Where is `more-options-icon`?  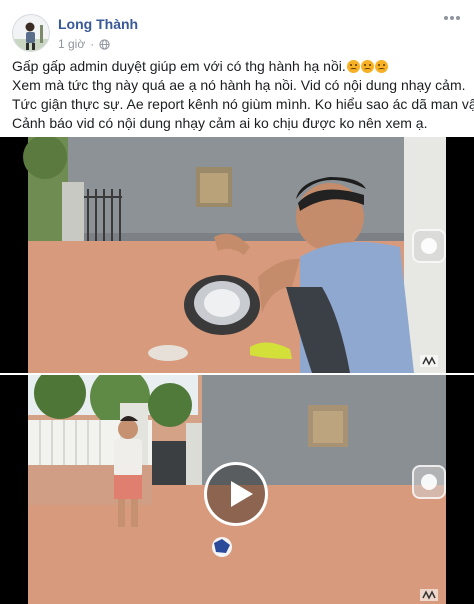
more-options-icon is located at coordinates (452, 18).